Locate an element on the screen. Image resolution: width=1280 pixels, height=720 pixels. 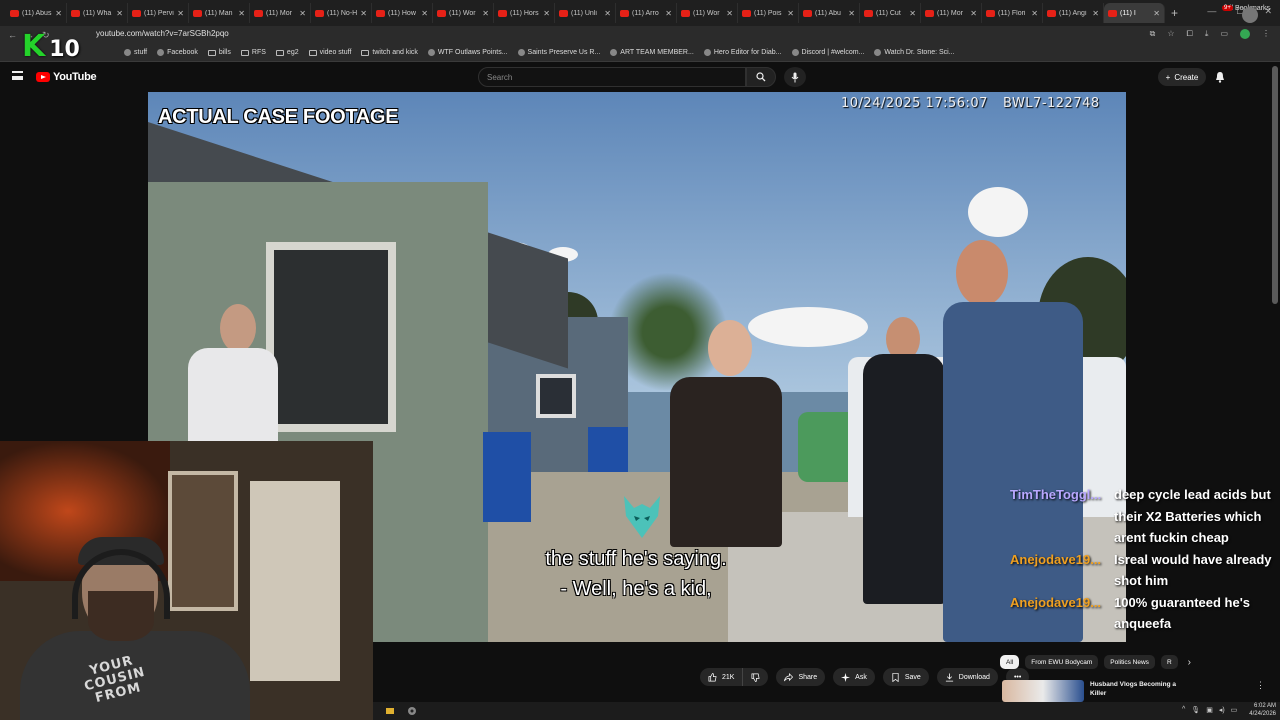
webcam-door is located at coordinates (203, 541).